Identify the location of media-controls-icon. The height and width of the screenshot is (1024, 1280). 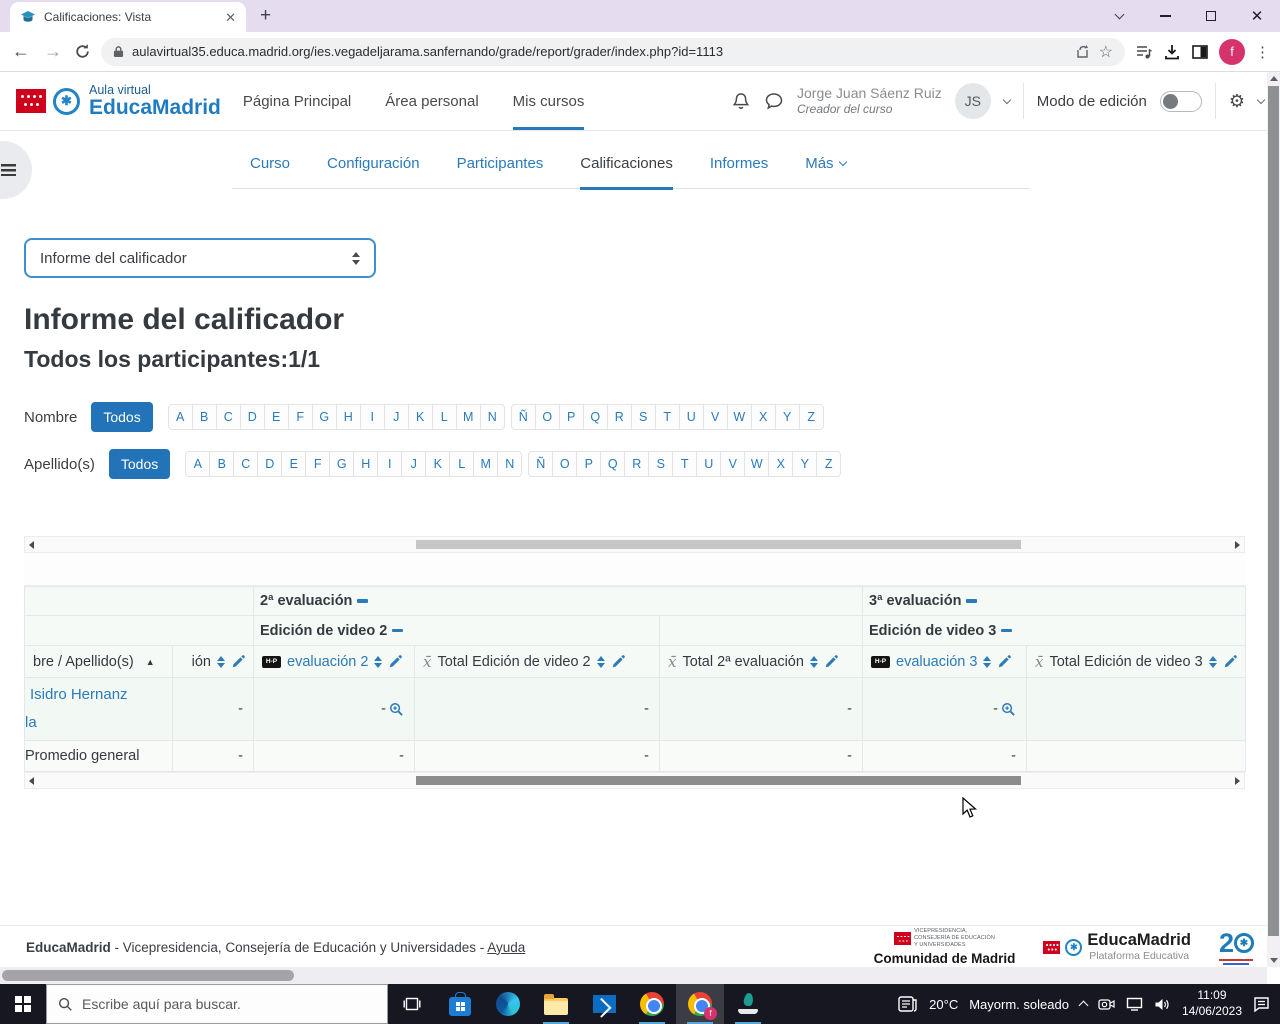
(1144, 52).